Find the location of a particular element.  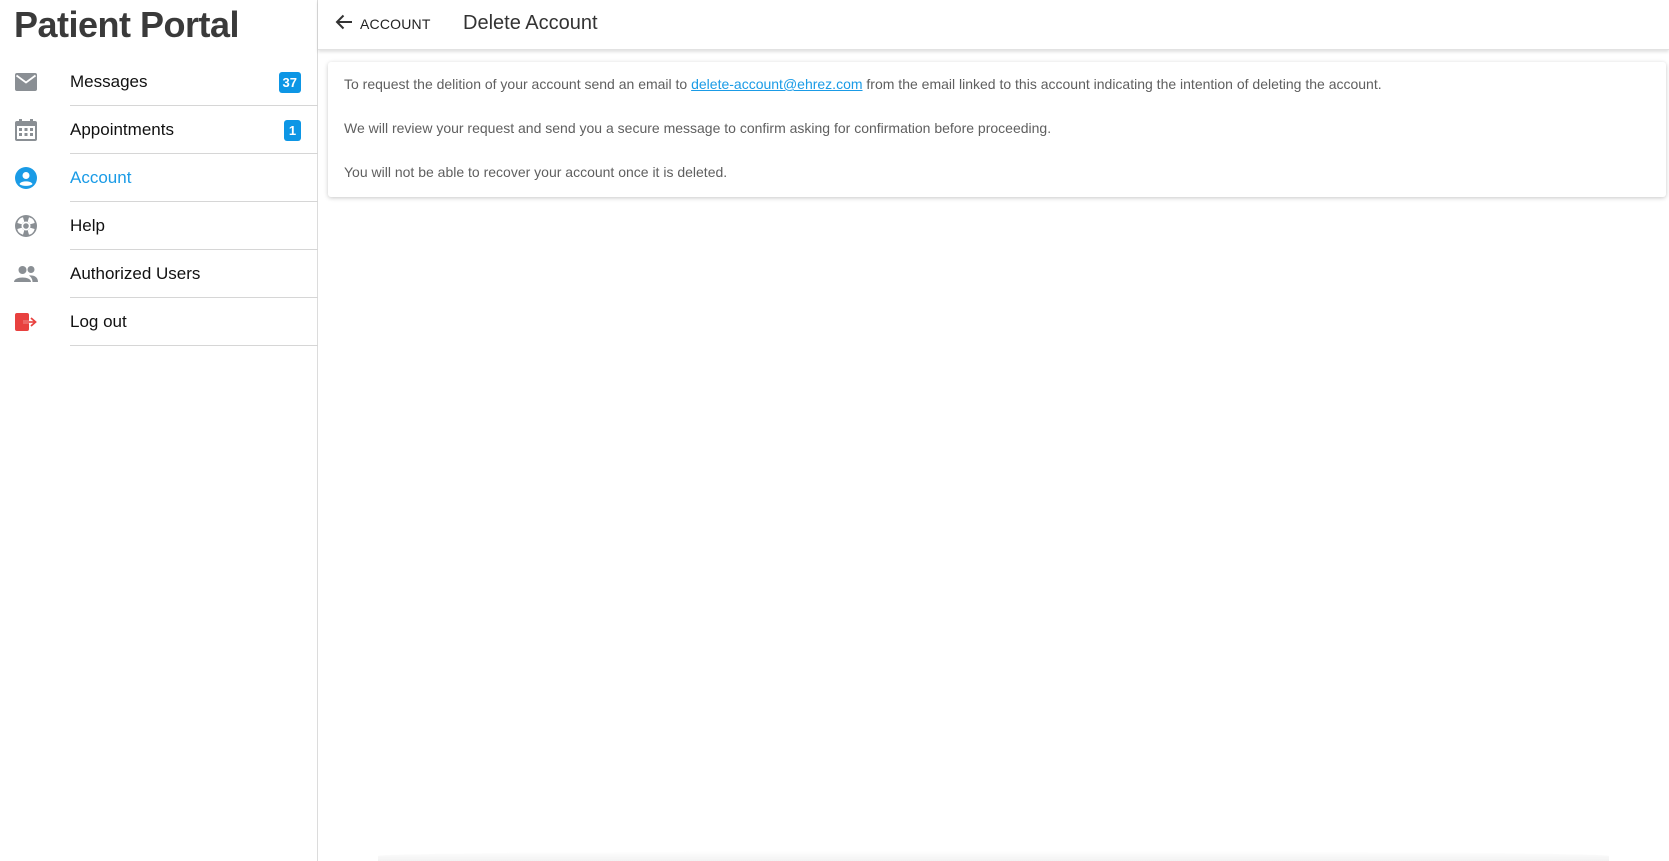

app-title: Patient Portal is located at coordinates (127, 24).